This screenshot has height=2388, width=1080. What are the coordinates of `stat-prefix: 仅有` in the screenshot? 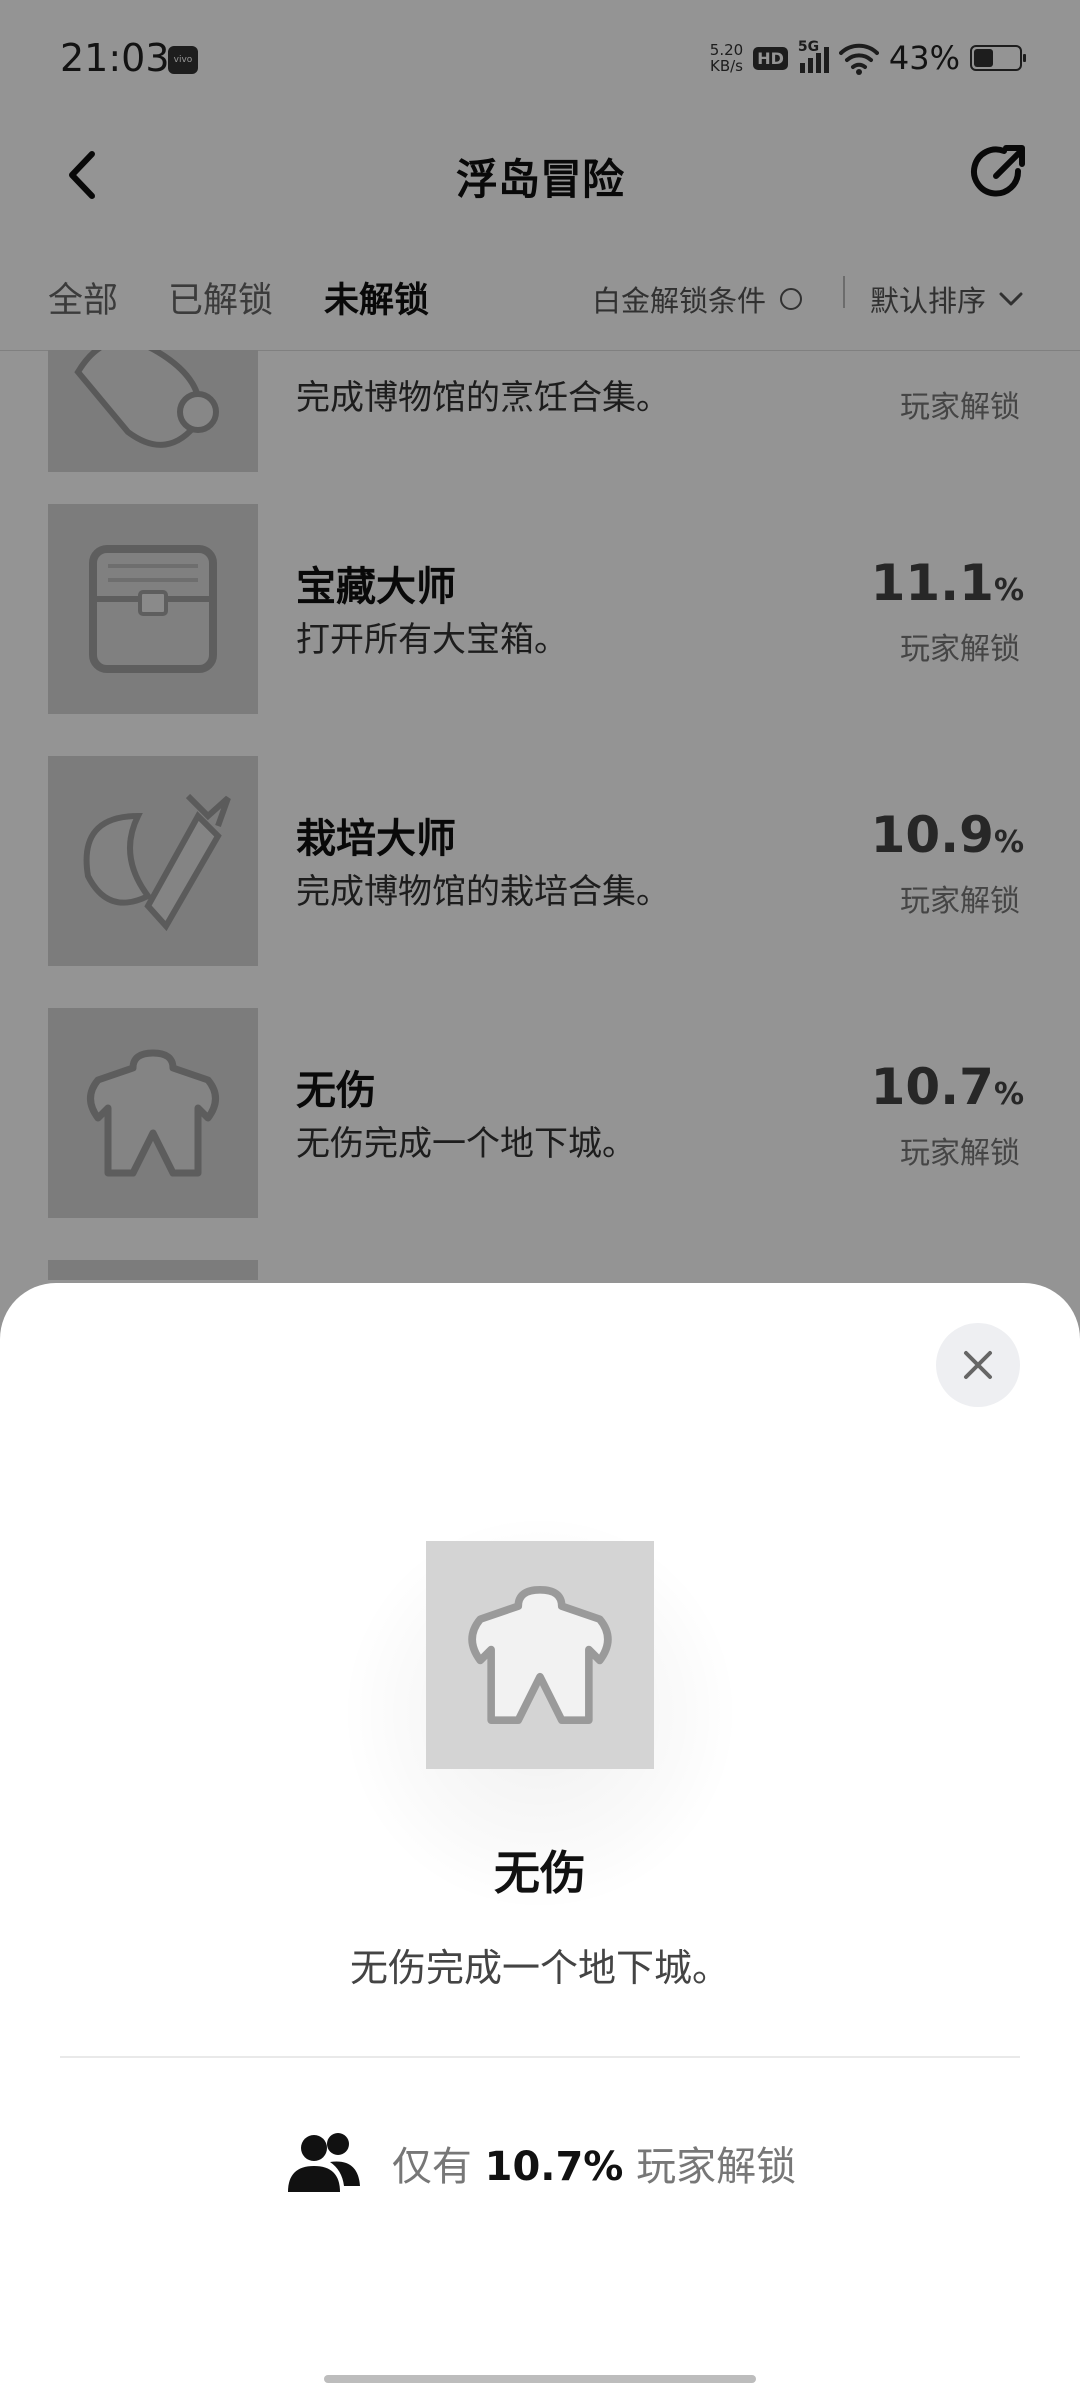 It's located at (431, 2167).